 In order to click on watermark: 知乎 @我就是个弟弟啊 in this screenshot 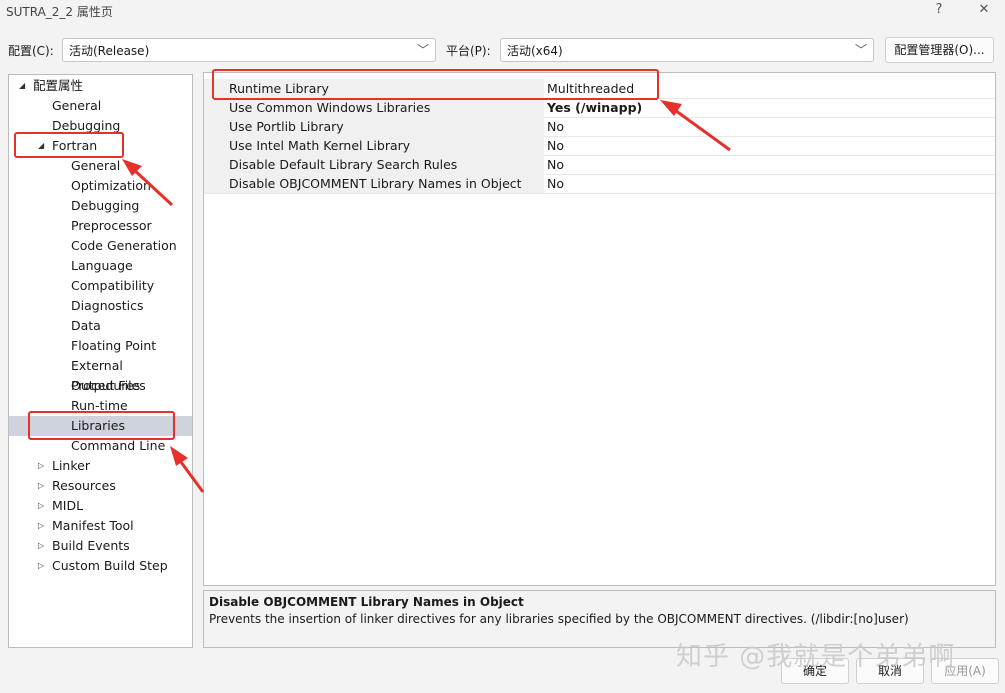, I will do `click(816, 657)`.